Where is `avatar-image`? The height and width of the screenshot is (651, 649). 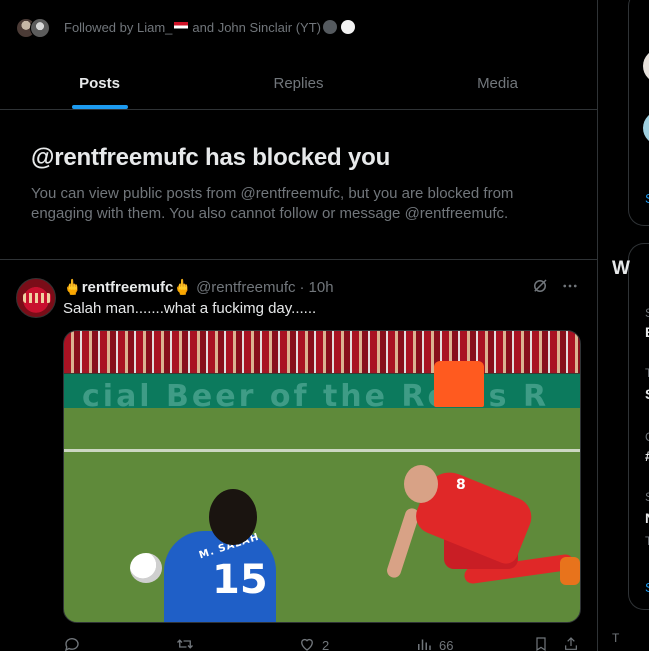
avatar-image is located at coordinates (37, 298).